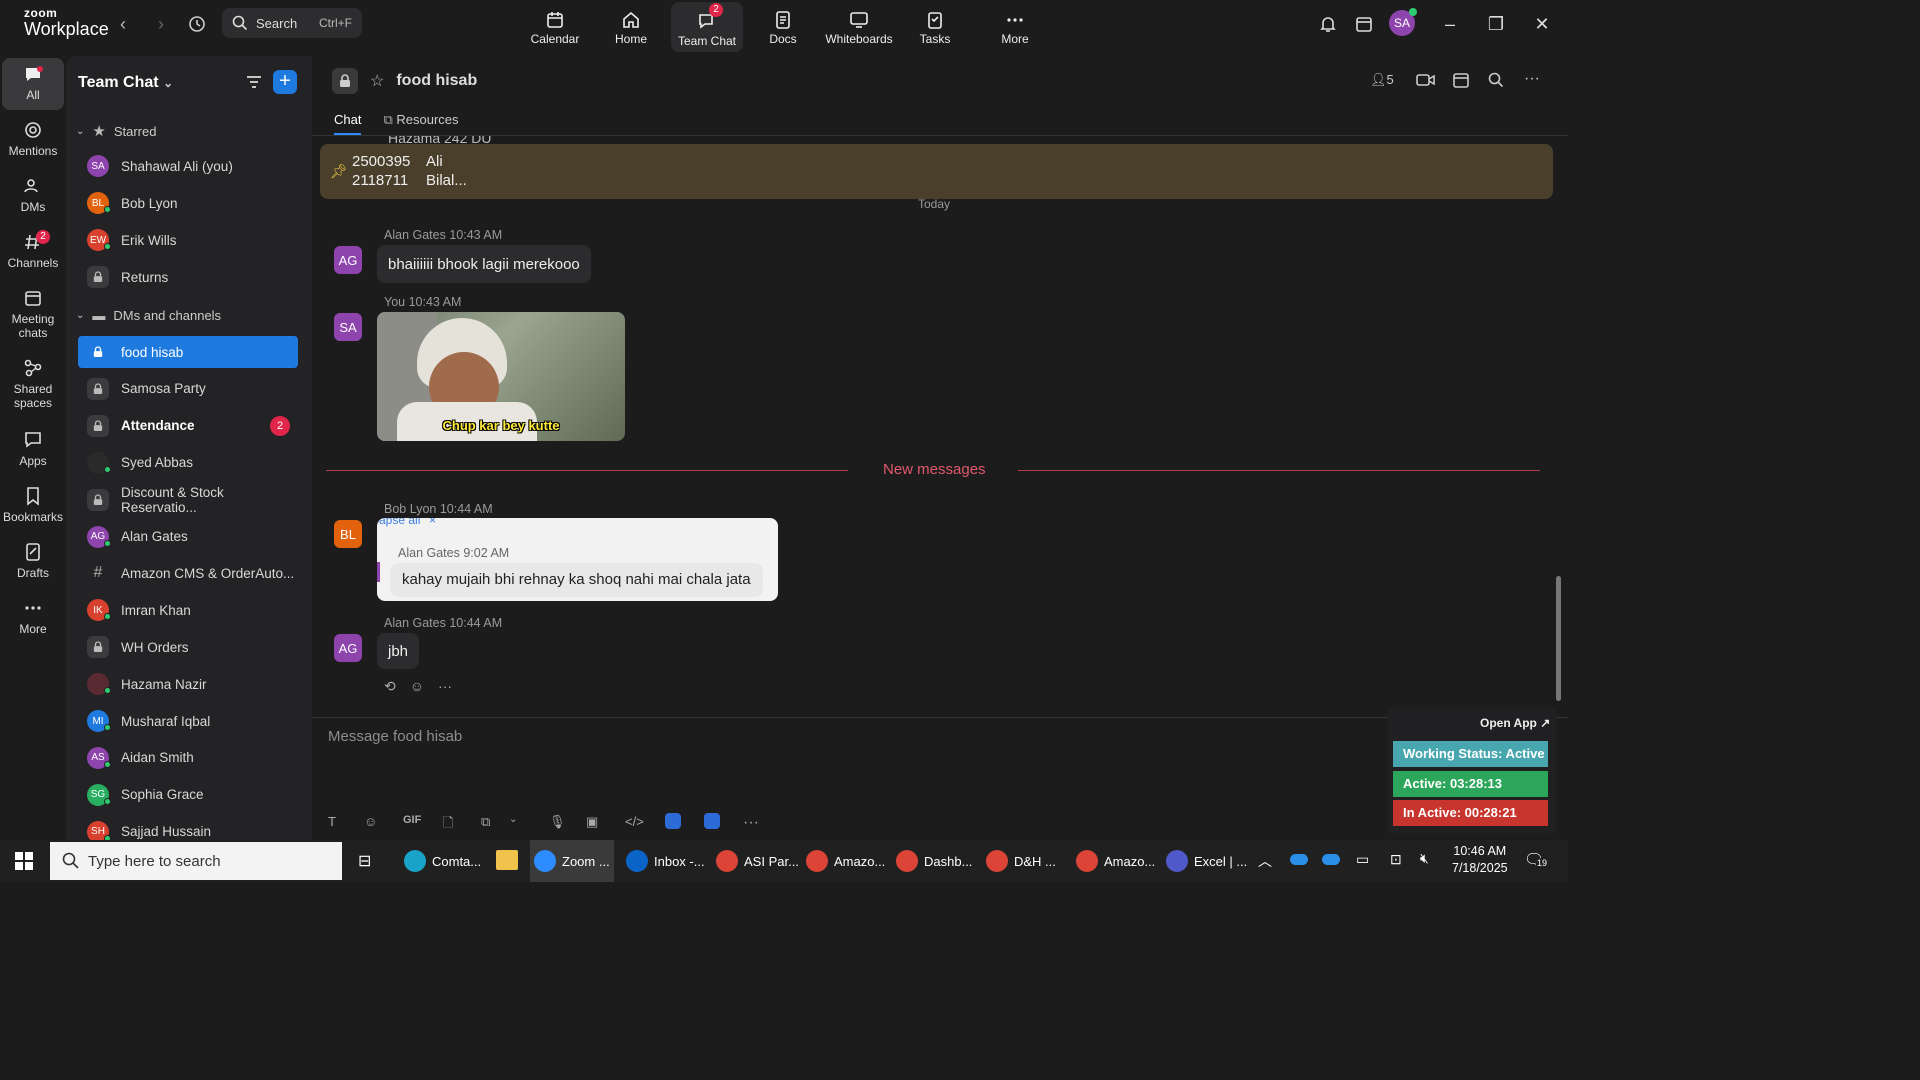 The height and width of the screenshot is (1080, 1920). I want to click on rail-more: More, so click(33, 617).